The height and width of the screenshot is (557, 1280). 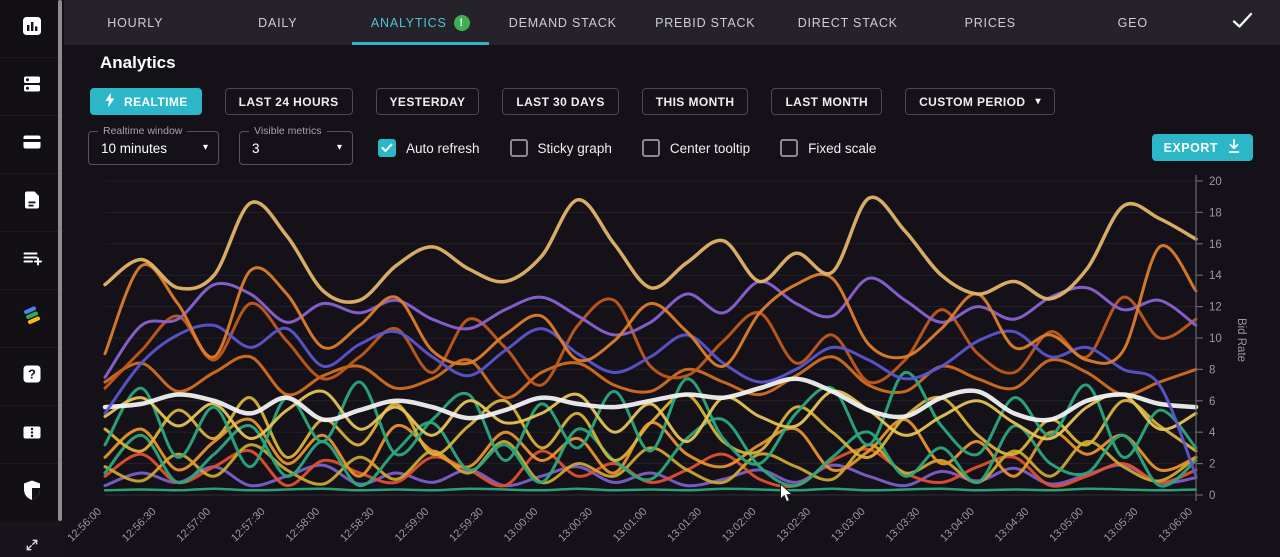 I want to click on sidebar-item-credit-card, so click(x=32, y=145).